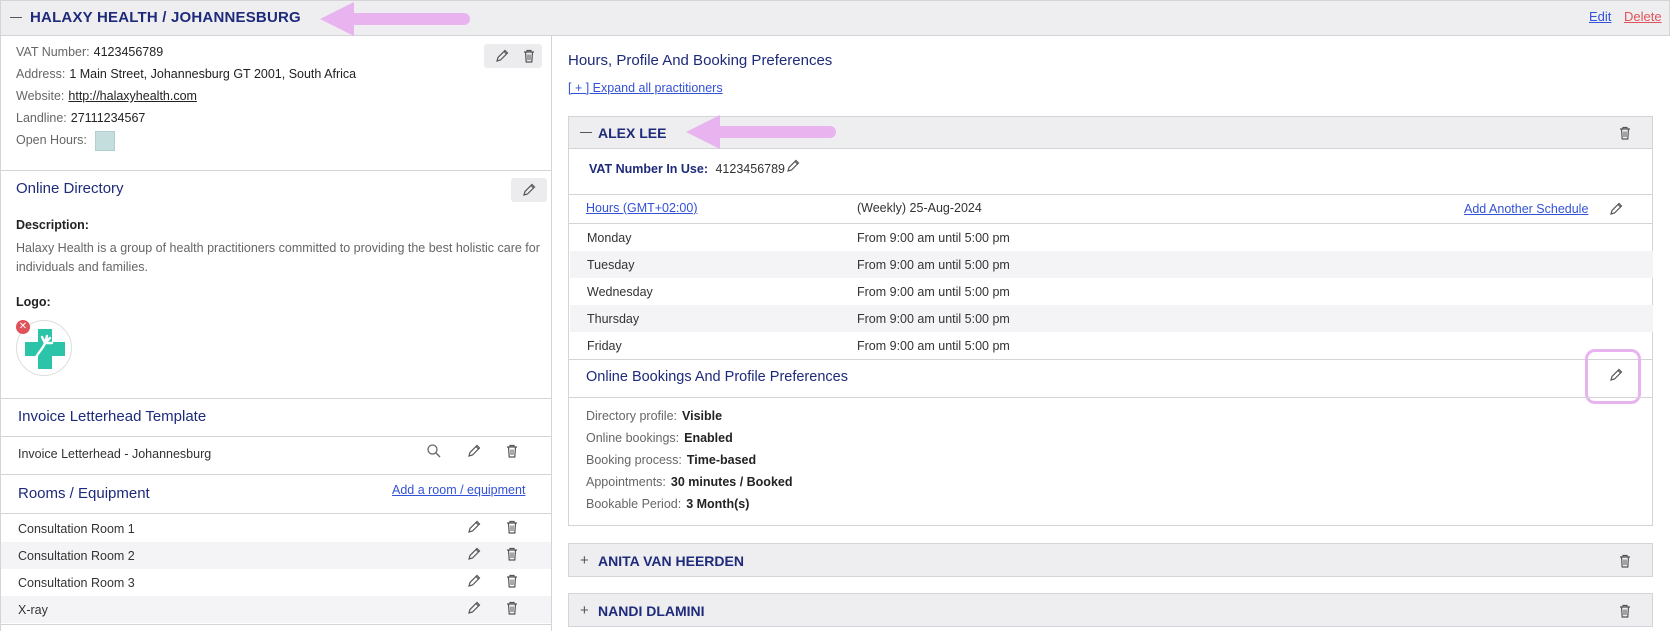  What do you see at coordinates (115, 454) in the screenshot?
I see `letterhead-item: Invoice Letterhead - Johannesburg` at bounding box center [115, 454].